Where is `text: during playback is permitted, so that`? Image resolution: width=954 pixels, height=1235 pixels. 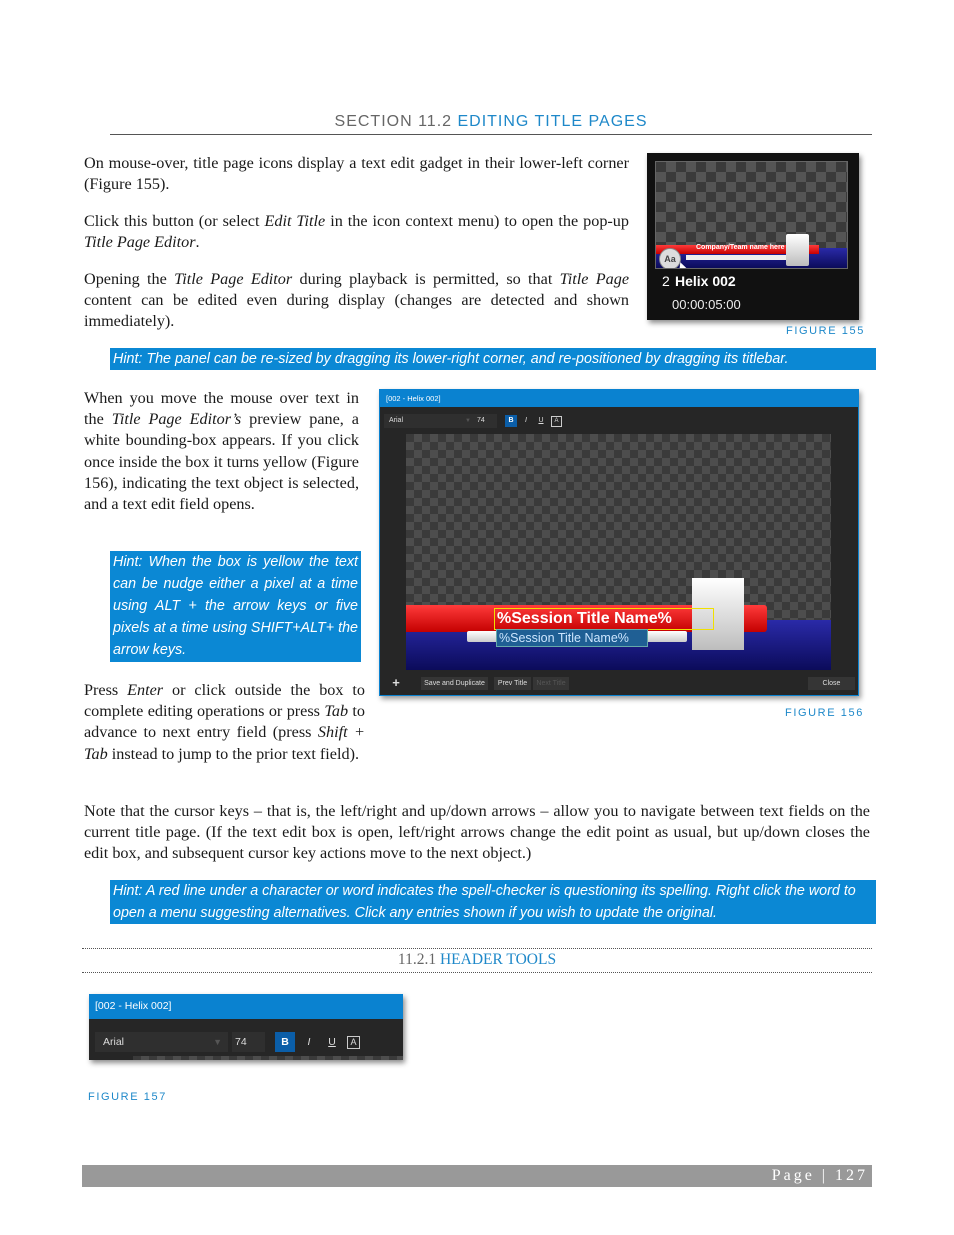
text: during playback is permitted, so that is located at coordinates (426, 279).